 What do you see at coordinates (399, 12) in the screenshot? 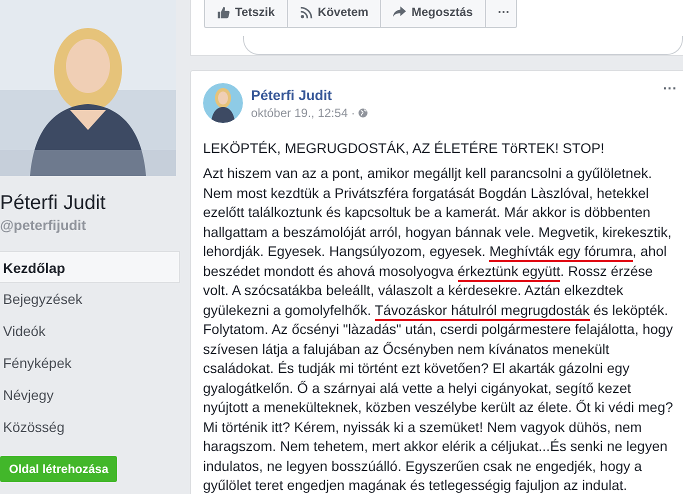
I see `share-arrow-icon` at bounding box center [399, 12].